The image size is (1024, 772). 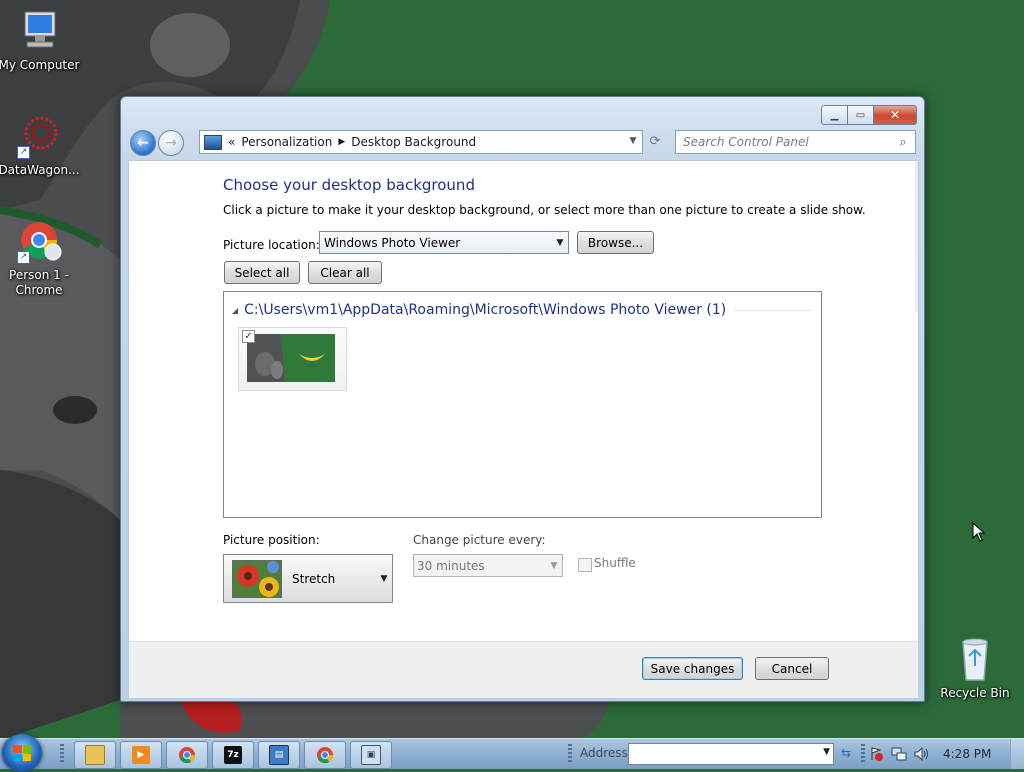 I want to click on flower-preview-icon, so click(x=257, y=578).